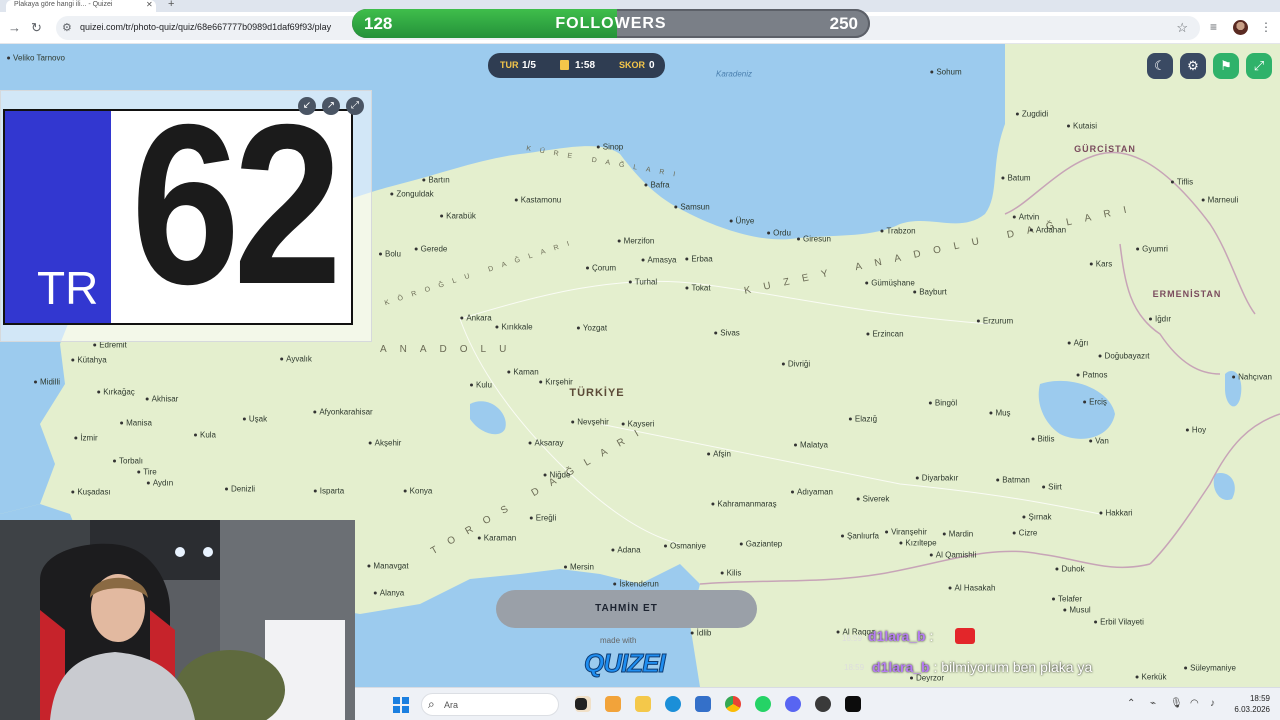 The width and height of the screenshot is (1280, 720). What do you see at coordinates (418, 491) in the screenshot?
I see `city-label: Konya` at bounding box center [418, 491].